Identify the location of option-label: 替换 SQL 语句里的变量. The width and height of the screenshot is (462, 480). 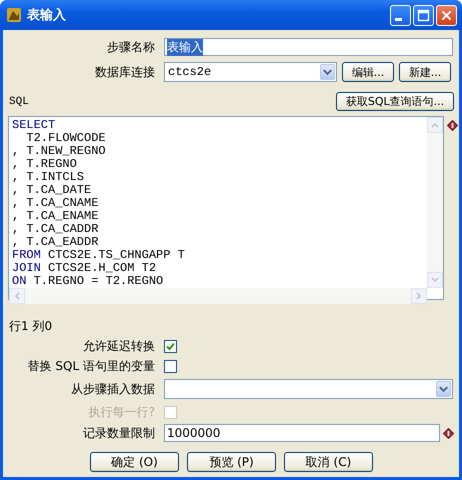
(90, 366).